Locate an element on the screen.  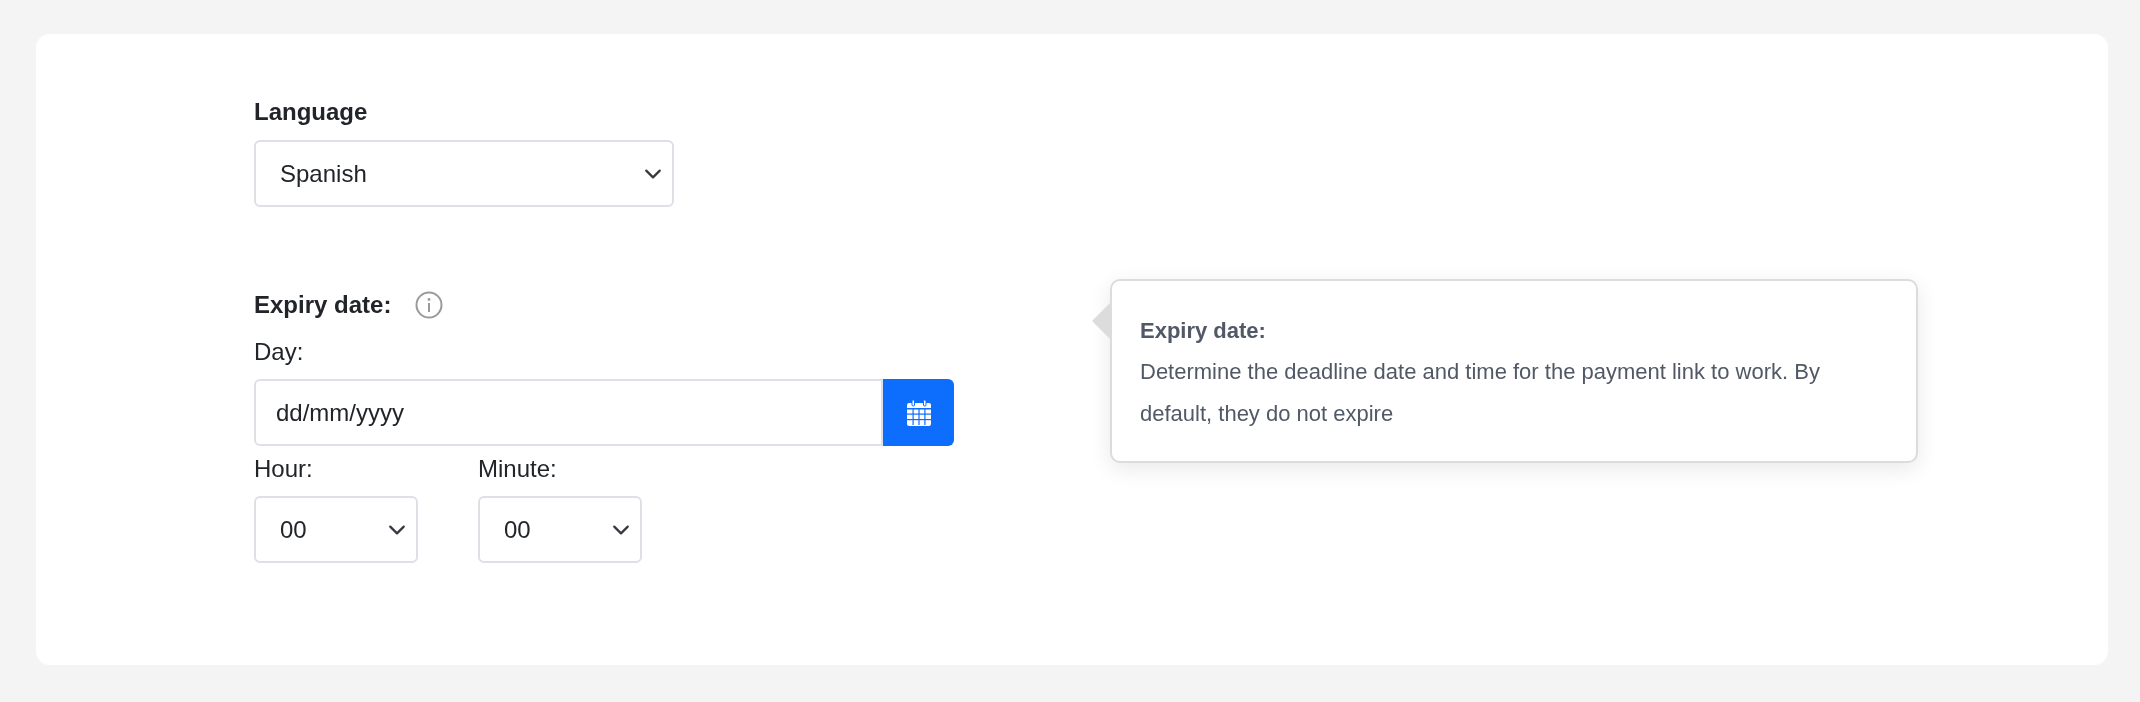
calendar-button is located at coordinates (918, 412).